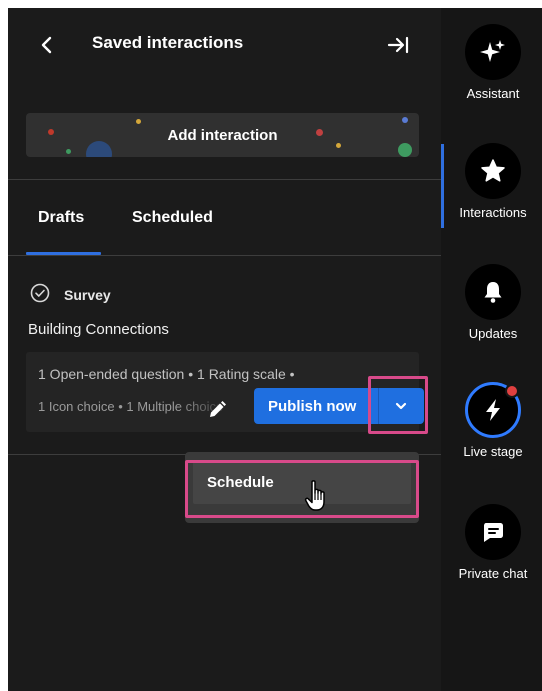 The image size is (542, 691). I want to click on add-interaction-label: Add interaction, so click(222, 135).